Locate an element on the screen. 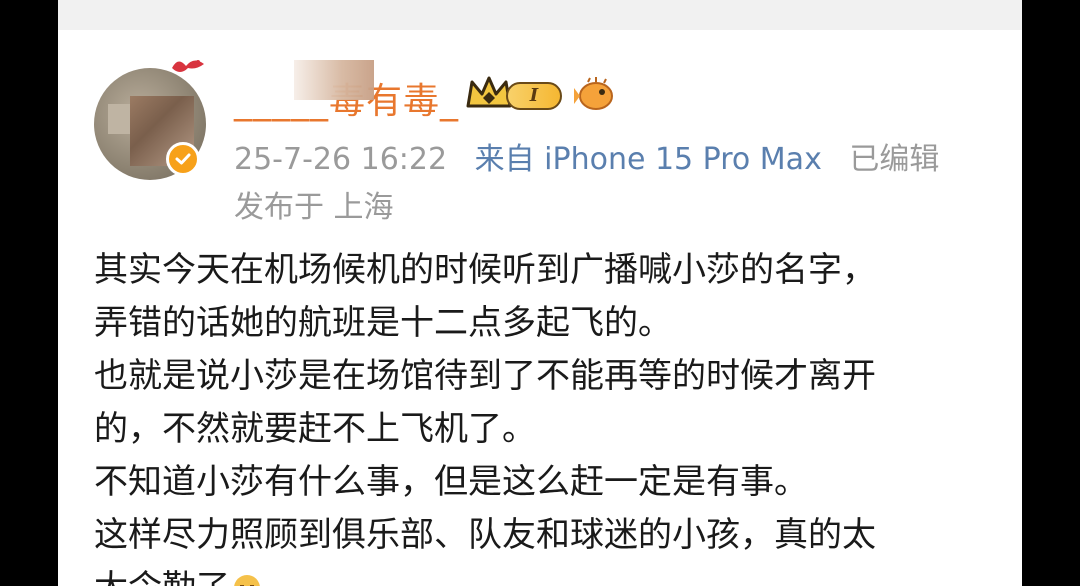 The width and height of the screenshot is (1080, 586). username-censor-block is located at coordinates (334, 80).